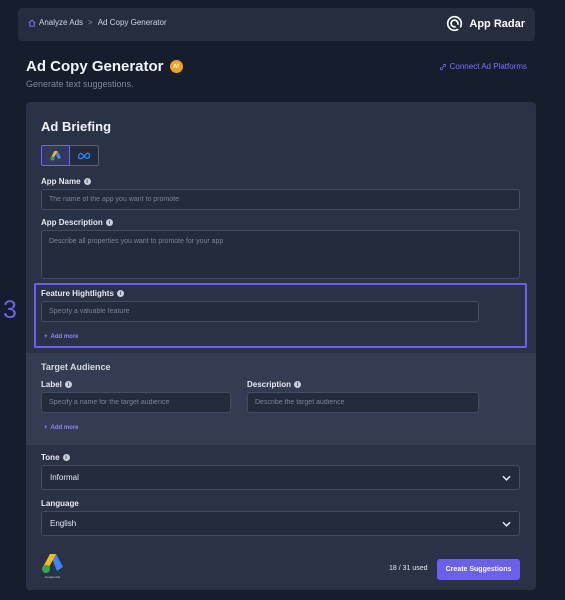 This screenshot has width=565, height=600. What do you see at coordinates (442, 66) in the screenshot?
I see `link-icon` at bounding box center [442, 66].